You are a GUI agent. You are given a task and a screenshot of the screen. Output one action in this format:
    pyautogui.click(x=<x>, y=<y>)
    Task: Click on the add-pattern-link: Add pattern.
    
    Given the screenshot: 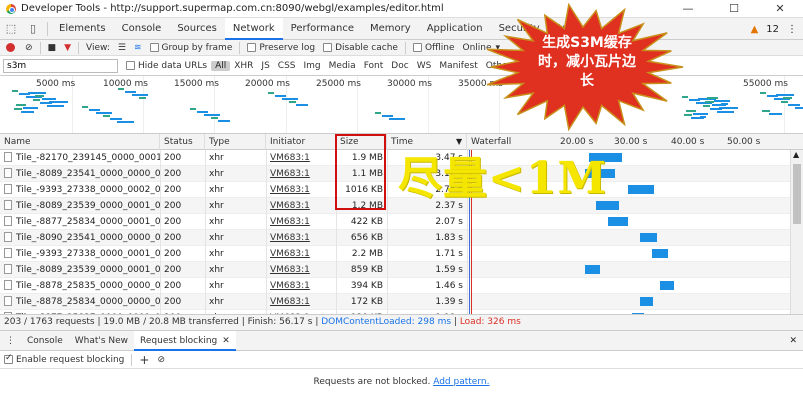 What is the action you would take?
    pyautogui.click(x=461, y=382)
    